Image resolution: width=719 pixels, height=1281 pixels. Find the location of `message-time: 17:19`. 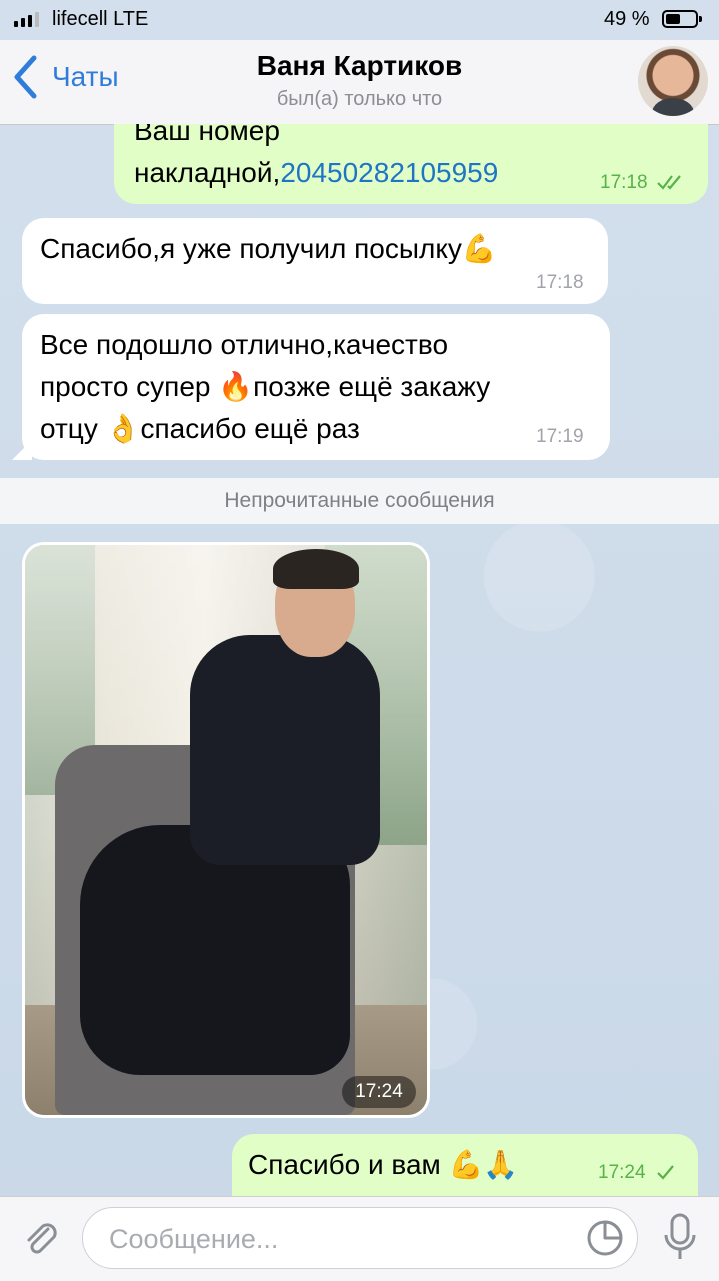

message-time: 17:19 is located at coordinates (560, 436).